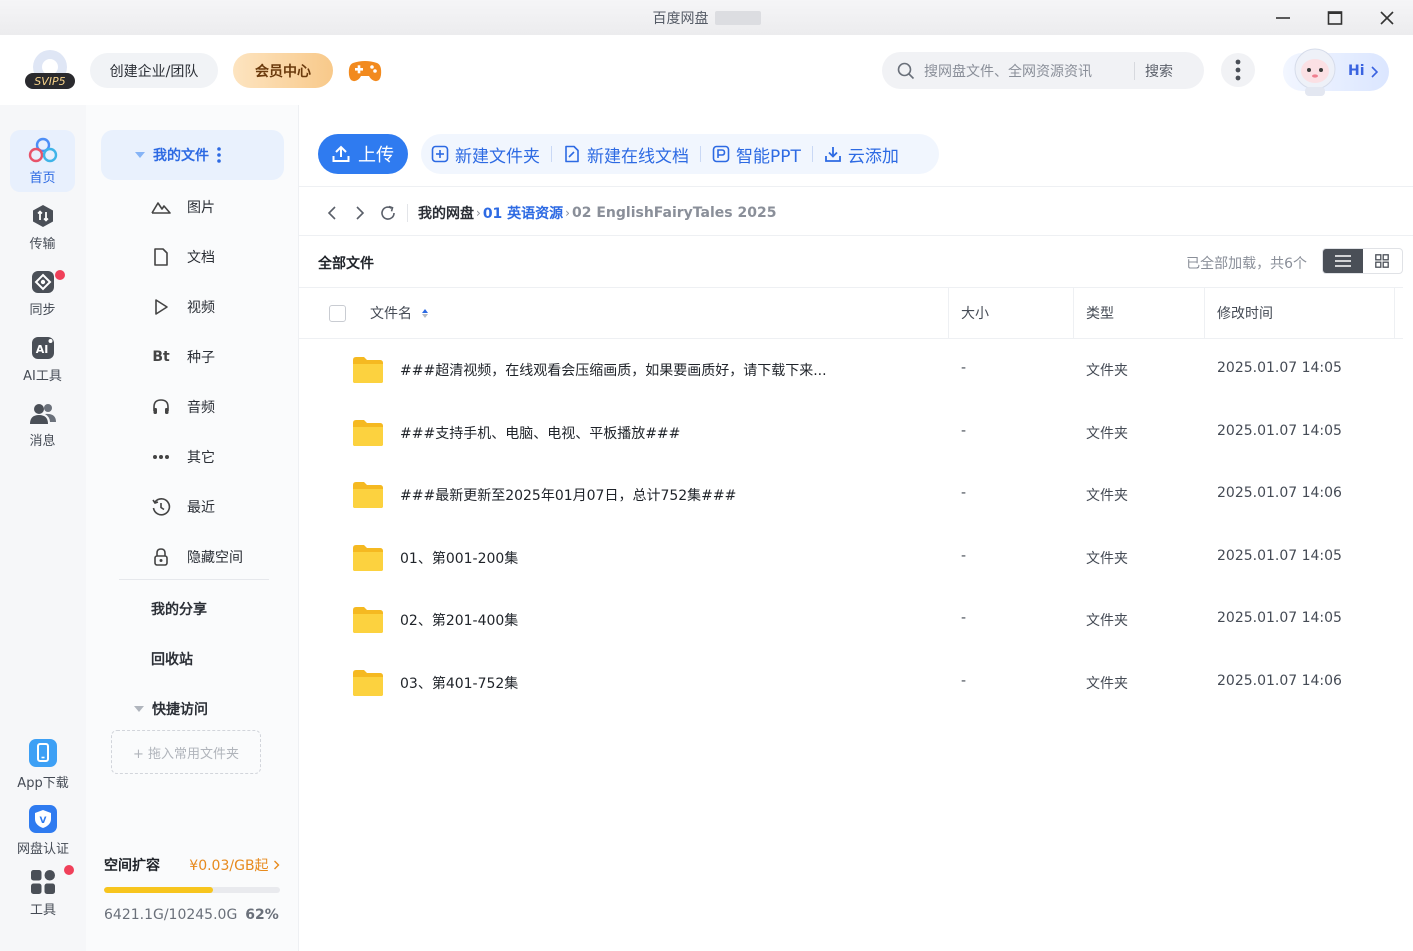 Image resolution: width=1413 pixels, height=951 pixels. Describe the element at coordinates (186, 752) in the screenshot. I see `quick-access-drop-zone: + 拖入常用文件夹` at that location.